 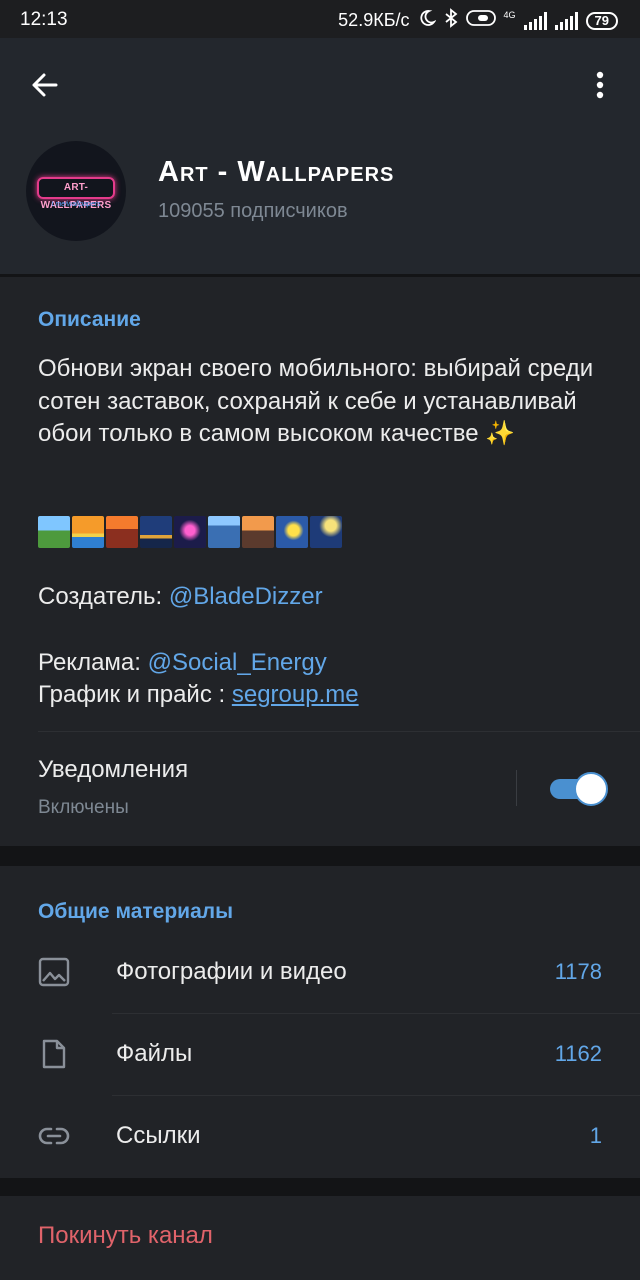 What do you see at coordinates (509, 14) in the screenshot?
I see `network-type: 4G` at bounding box center [509, 14].